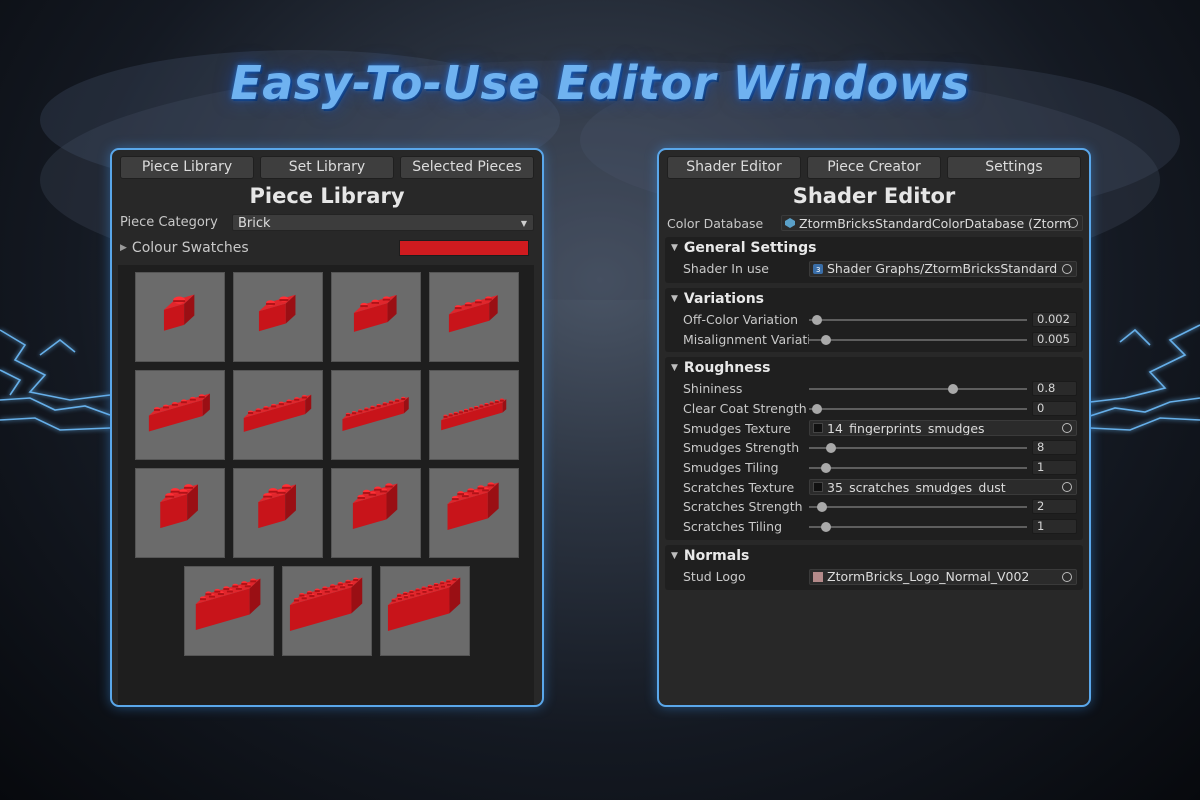 This screenshot has width=1200, height=800. Describe the element at coordinates (424, 604) in the screenshot. I see `brick-2x10-icon` at that location.